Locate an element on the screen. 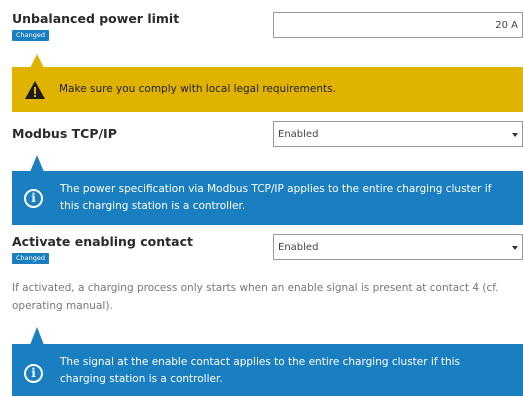  enabling-contact-label: Activate enabling contact is located at coordinates (102, 241).